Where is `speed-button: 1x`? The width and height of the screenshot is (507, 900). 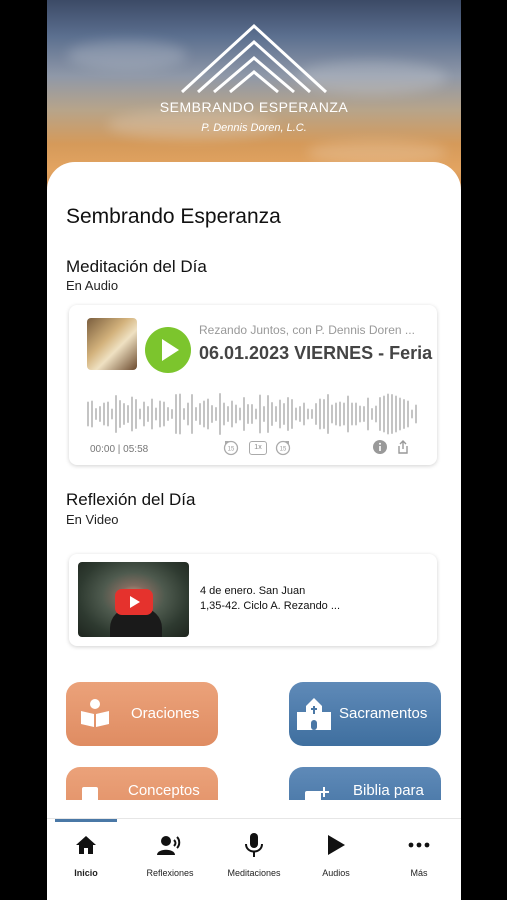
speed-button: 1x is located at coordinates (258, 448).